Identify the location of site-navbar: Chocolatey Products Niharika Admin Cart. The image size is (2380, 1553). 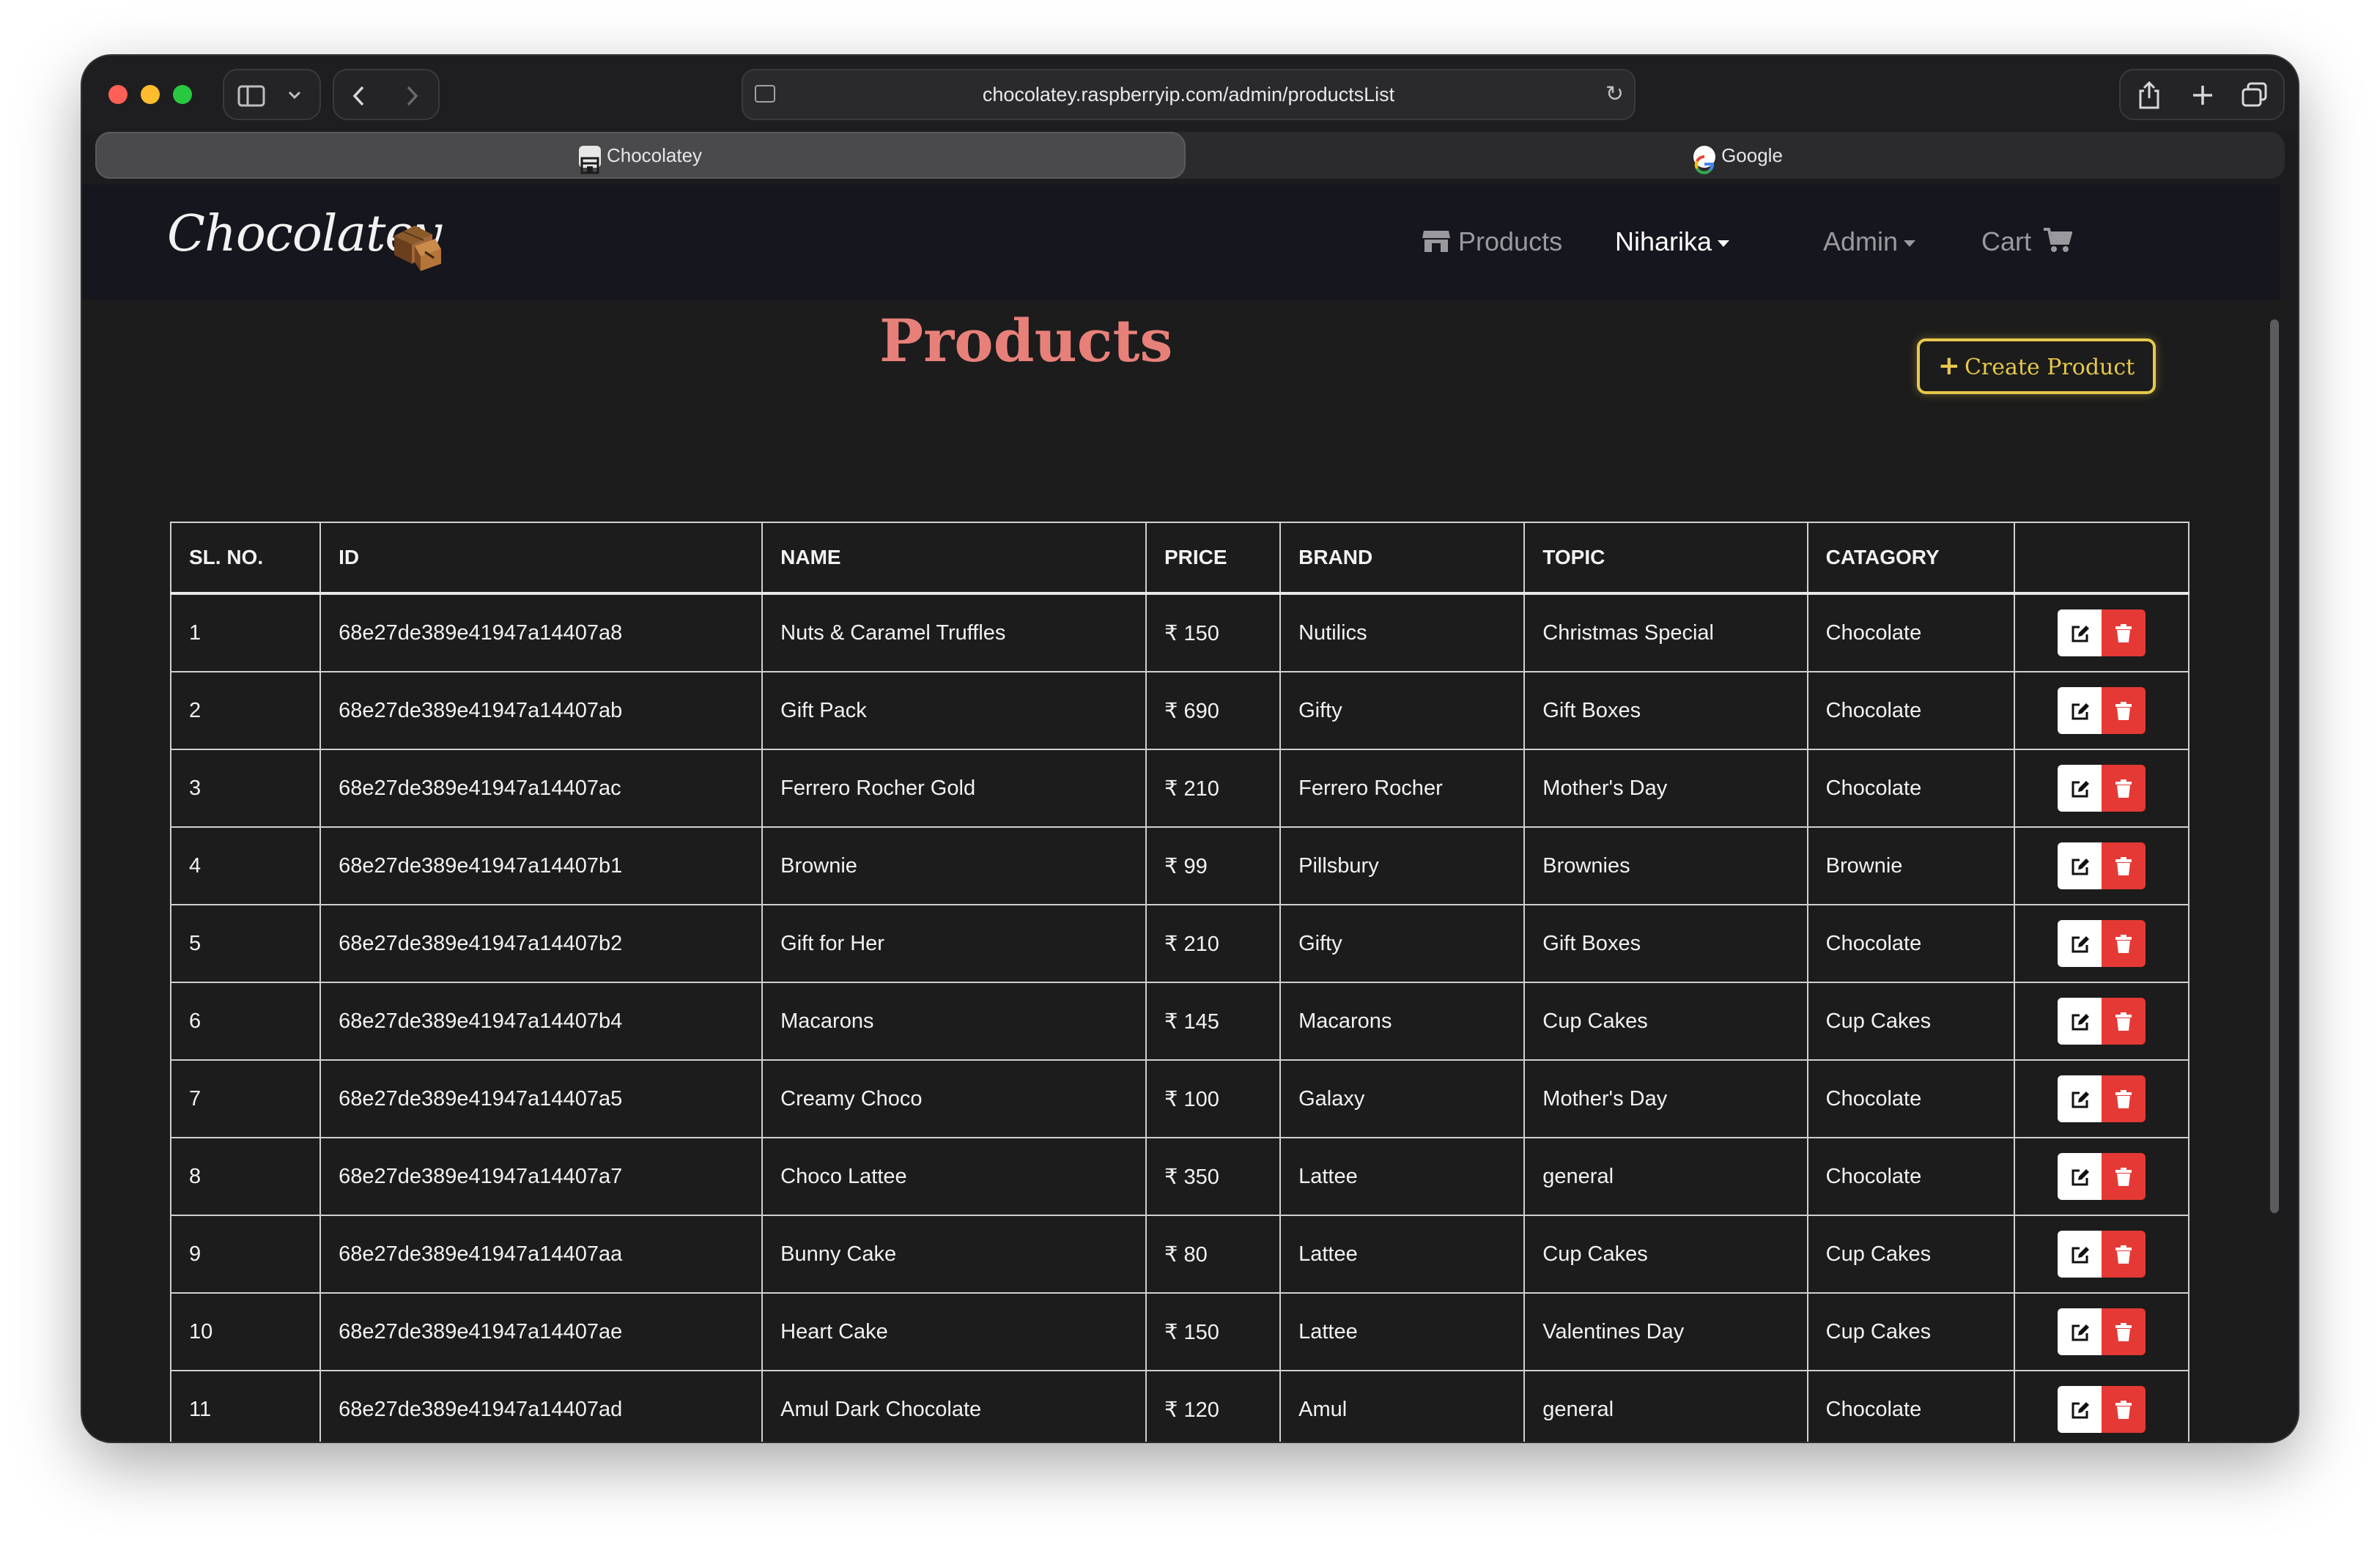
(1181, 242).